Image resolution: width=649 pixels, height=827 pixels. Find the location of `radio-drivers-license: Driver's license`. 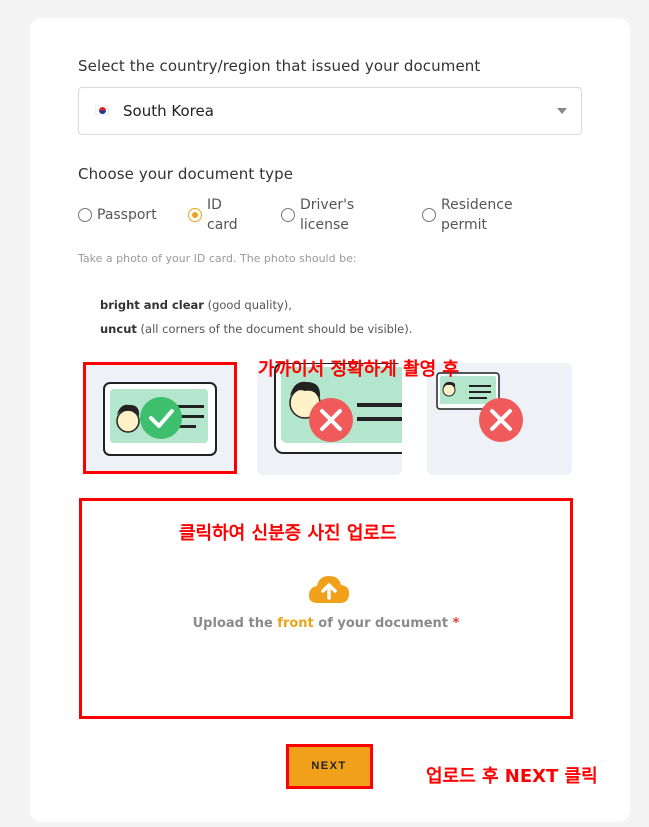

radio-drivers-license: Driver's license is located at coordinates (317, 215).